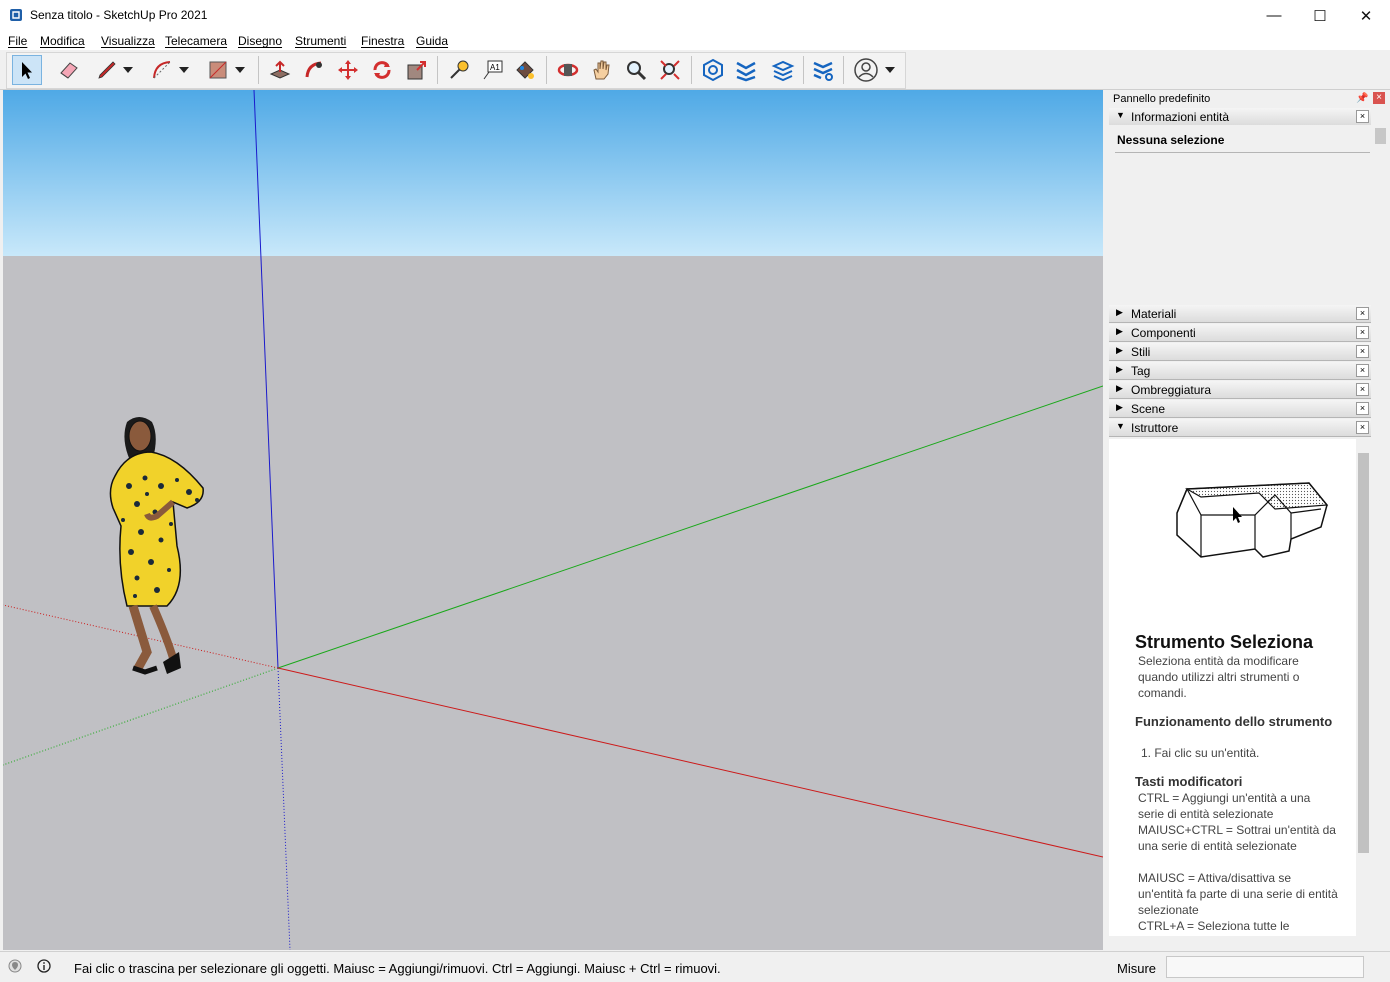 This screenshot has height=982, width=1390. I want to click on instructor-operation-heading: Funzionamento dello strumento, so click(1234, 721).